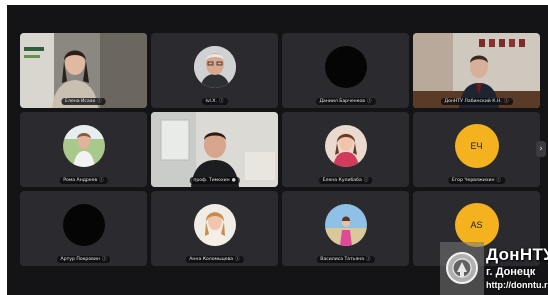 This screenshot has width=548, height=295. I want to click on initials-avatar: ЕЧ, so click(476, 145).